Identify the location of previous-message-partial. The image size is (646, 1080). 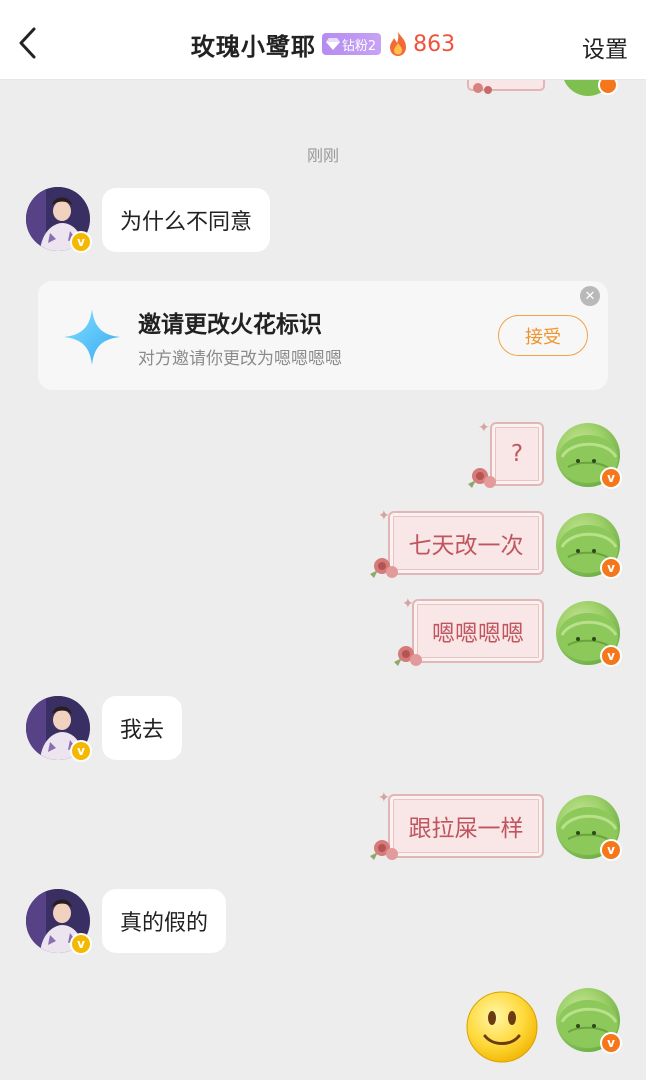
(323, 89).